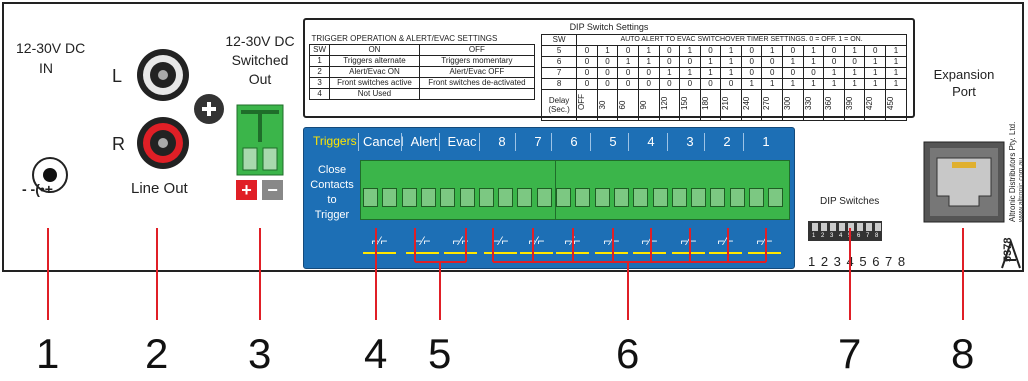 Image resolution: width=1028 pixels, height=381 pixels. What do you see at coordinates (157, 353) in the screenshot?
I see `callout-number-2: 2` at bounding box center [157, 353].